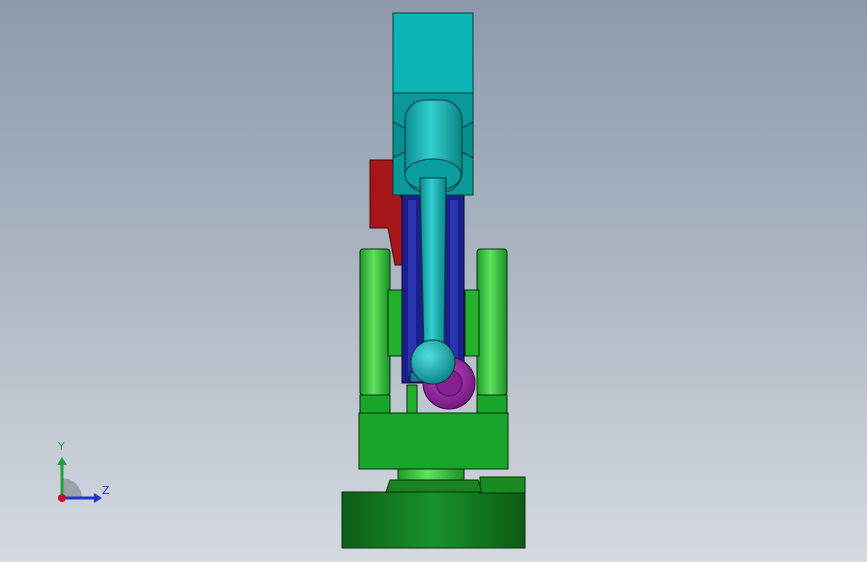 Image resolution: width=867 pixels, height=562 pixels. I want to click on triad-graphic, so click(79, 480).